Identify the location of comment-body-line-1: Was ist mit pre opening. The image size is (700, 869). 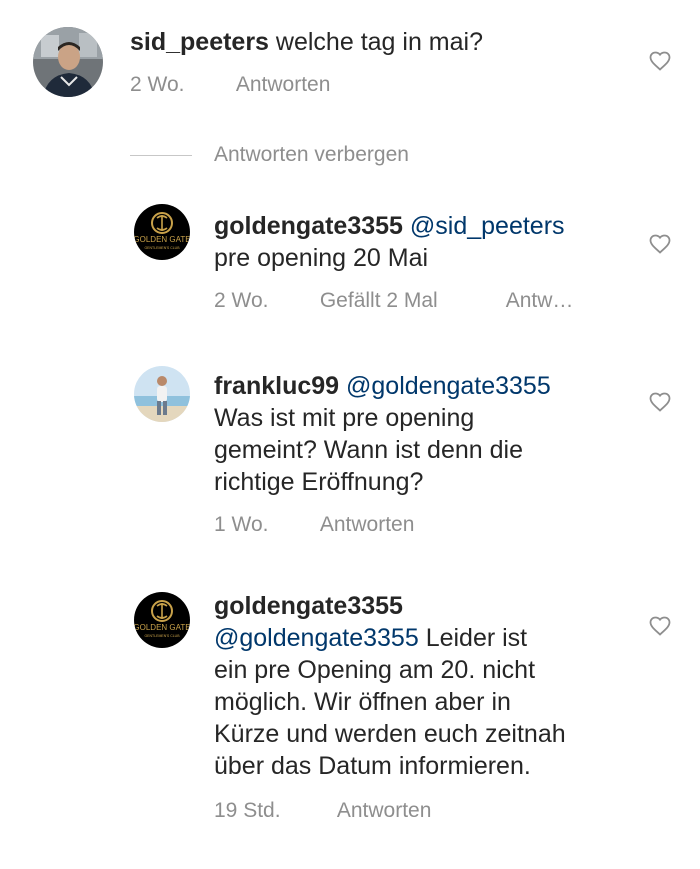
(344, 418).